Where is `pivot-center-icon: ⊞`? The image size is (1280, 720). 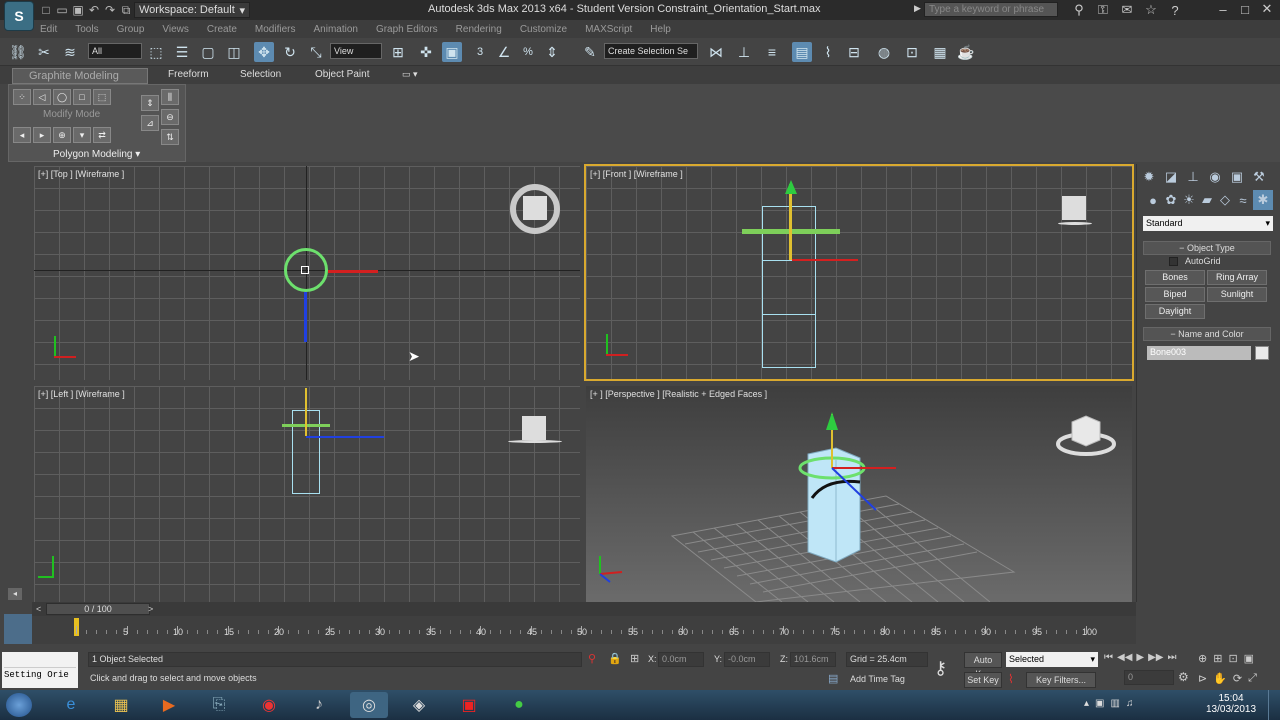 pivot-center-icon: ⊞ is located at coordinates (398, 52).